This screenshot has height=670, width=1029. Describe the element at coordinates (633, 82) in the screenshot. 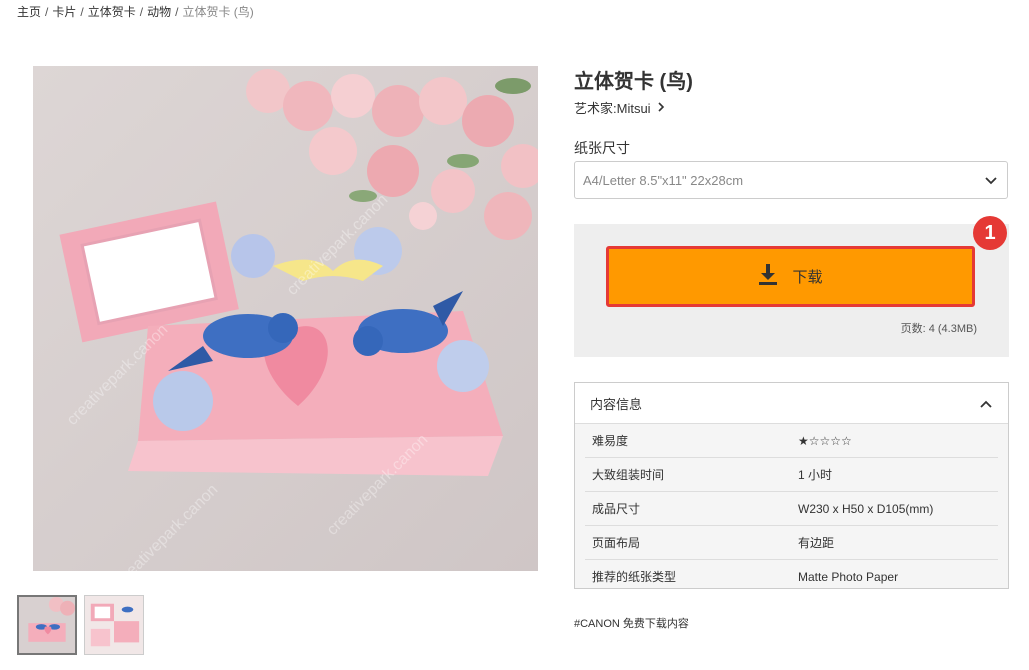

I see `product-title: 立体贺卡 (鸟)` at that location.